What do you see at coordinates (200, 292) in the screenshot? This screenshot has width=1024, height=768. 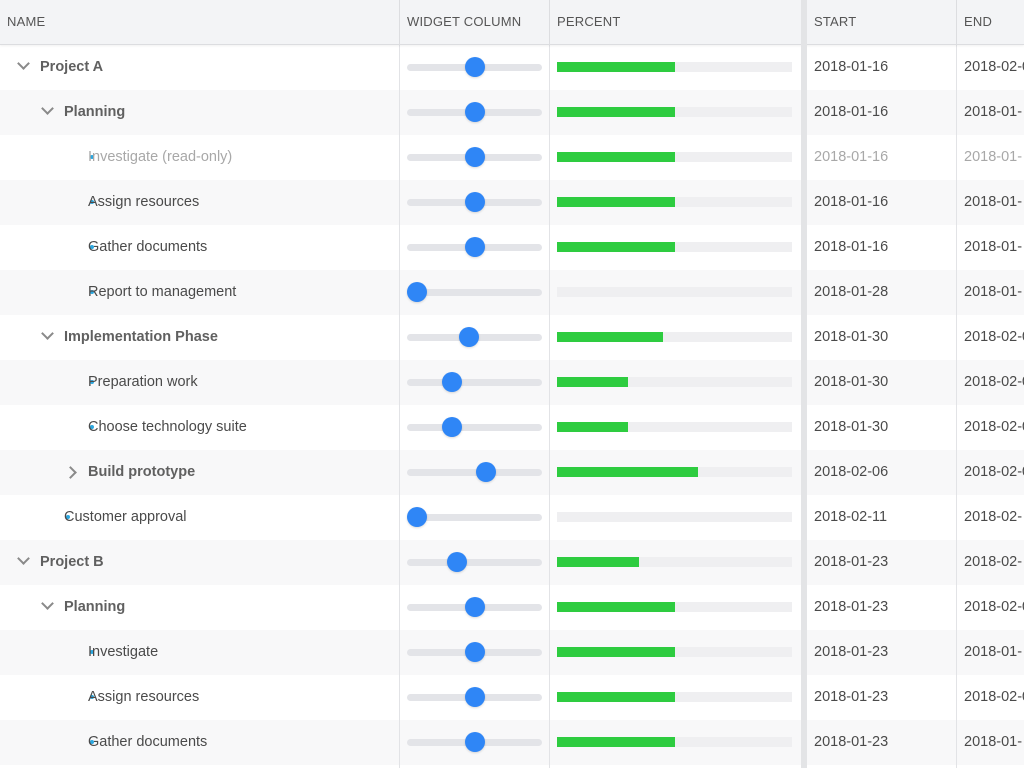 I see `name-cell: Report to management` at bounding box center [200, 292].